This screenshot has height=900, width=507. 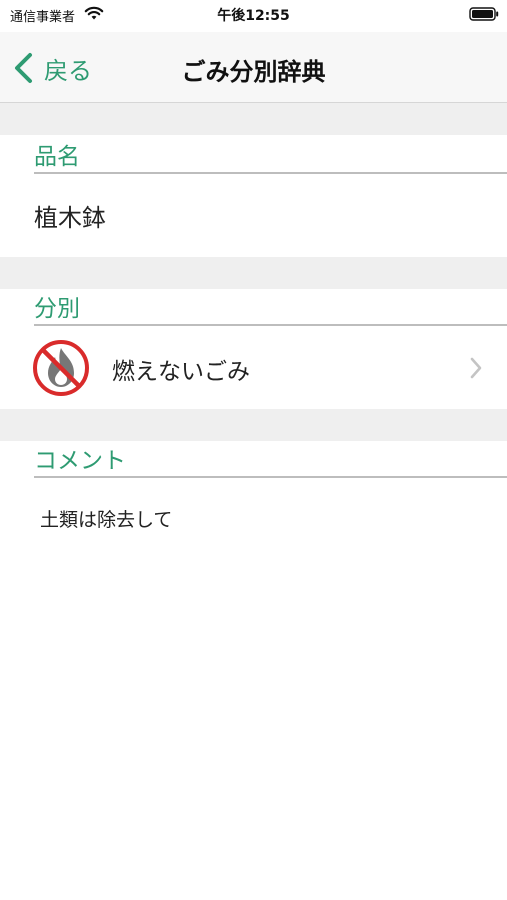 I want to click on section-header-comment: コメント, so click(x=270, y=459).